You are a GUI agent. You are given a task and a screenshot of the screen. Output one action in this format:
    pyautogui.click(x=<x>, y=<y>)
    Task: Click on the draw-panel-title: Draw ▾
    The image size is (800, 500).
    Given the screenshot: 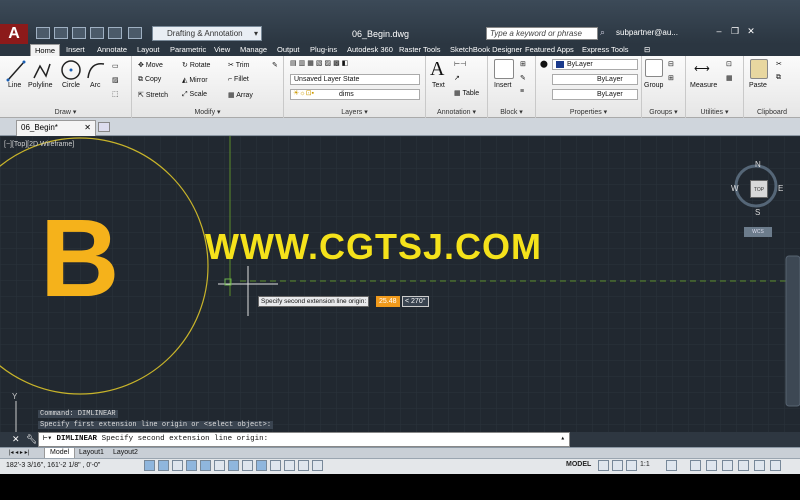 What is the action you would take?
    pyautogui.click(x=65, y=112)
    